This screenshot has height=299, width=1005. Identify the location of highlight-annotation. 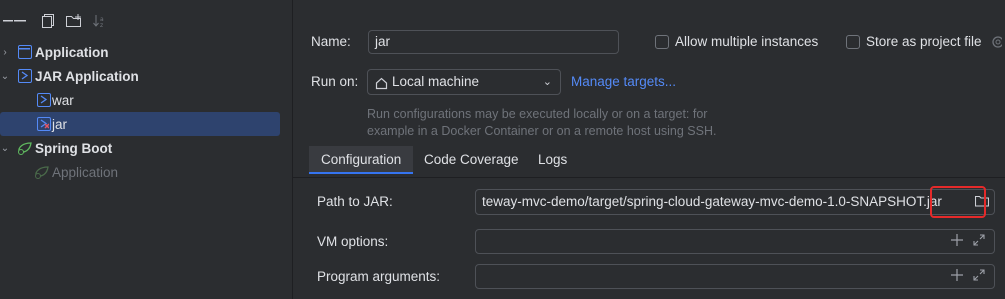
(958, 202).